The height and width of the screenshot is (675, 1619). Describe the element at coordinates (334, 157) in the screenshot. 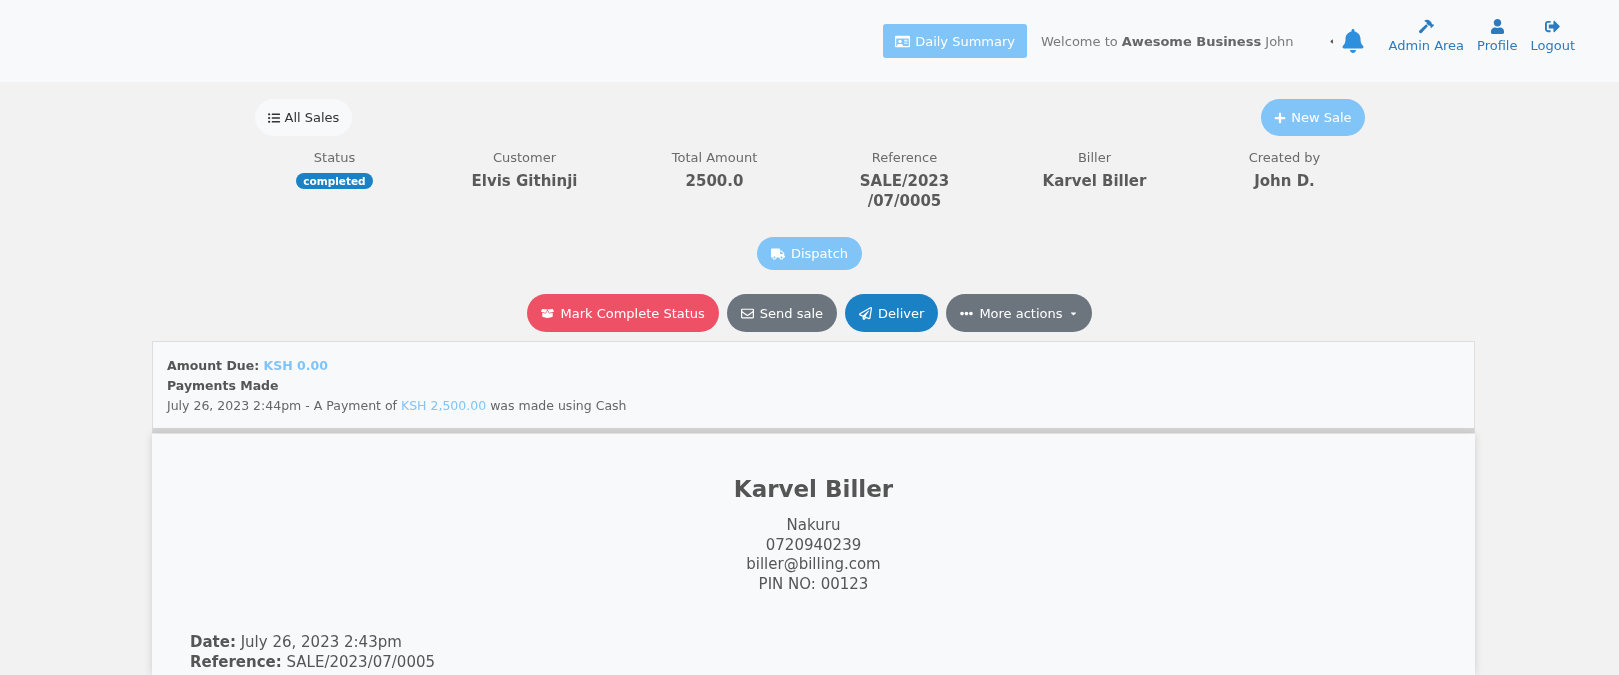

I see `summary-label: Status` at that location.